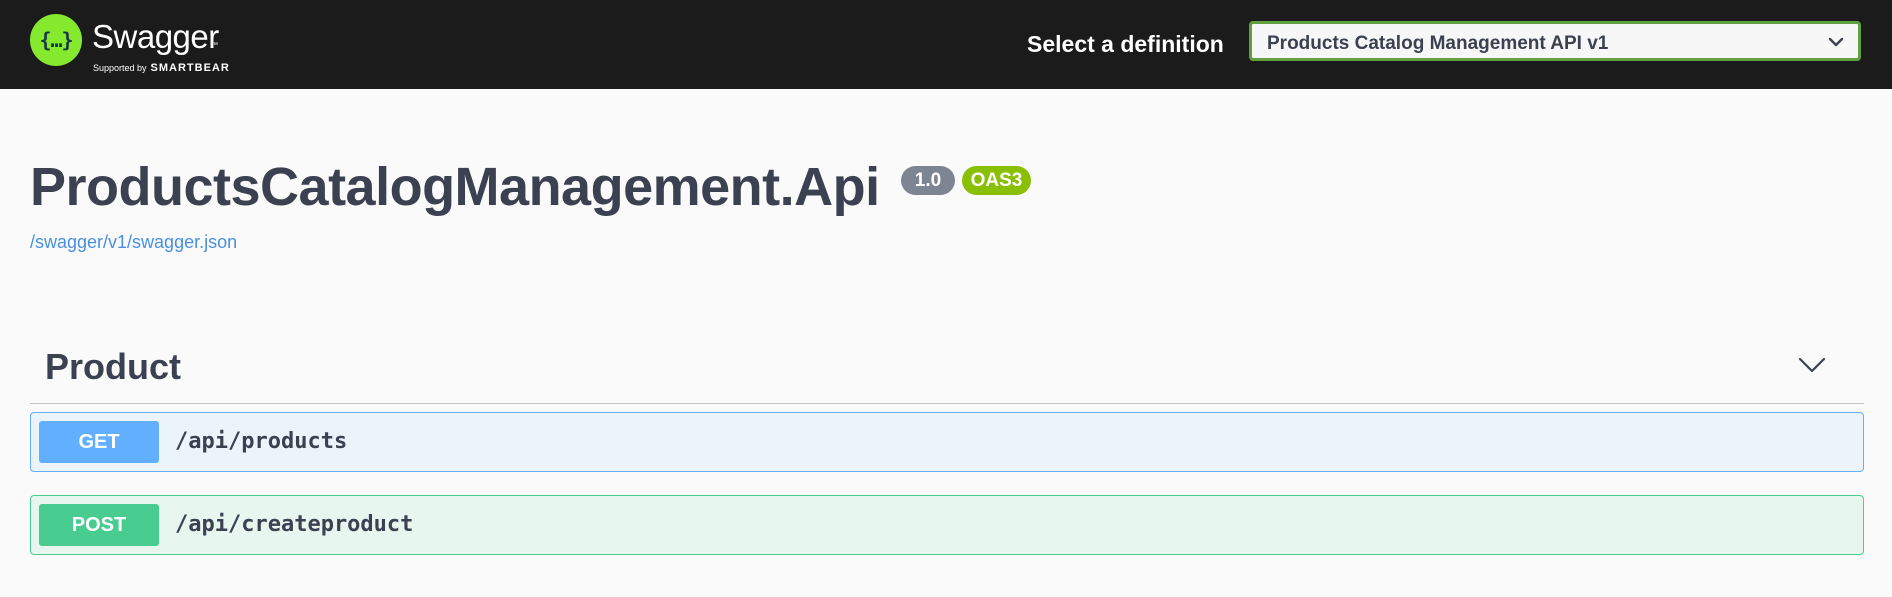 Image resolution: width=1892 pixels, height=597 pixels. What do you see at coordinates (214, 45) in the screenshot?
I see `brand-trademark: ™` at bounding box center [214, 45].